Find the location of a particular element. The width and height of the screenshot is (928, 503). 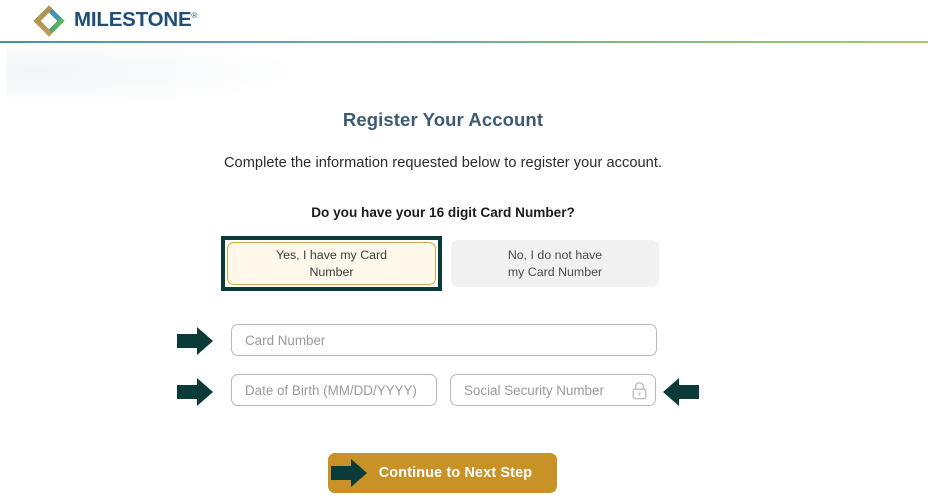

date-of-birth-input is located at coordinates (334, 390).